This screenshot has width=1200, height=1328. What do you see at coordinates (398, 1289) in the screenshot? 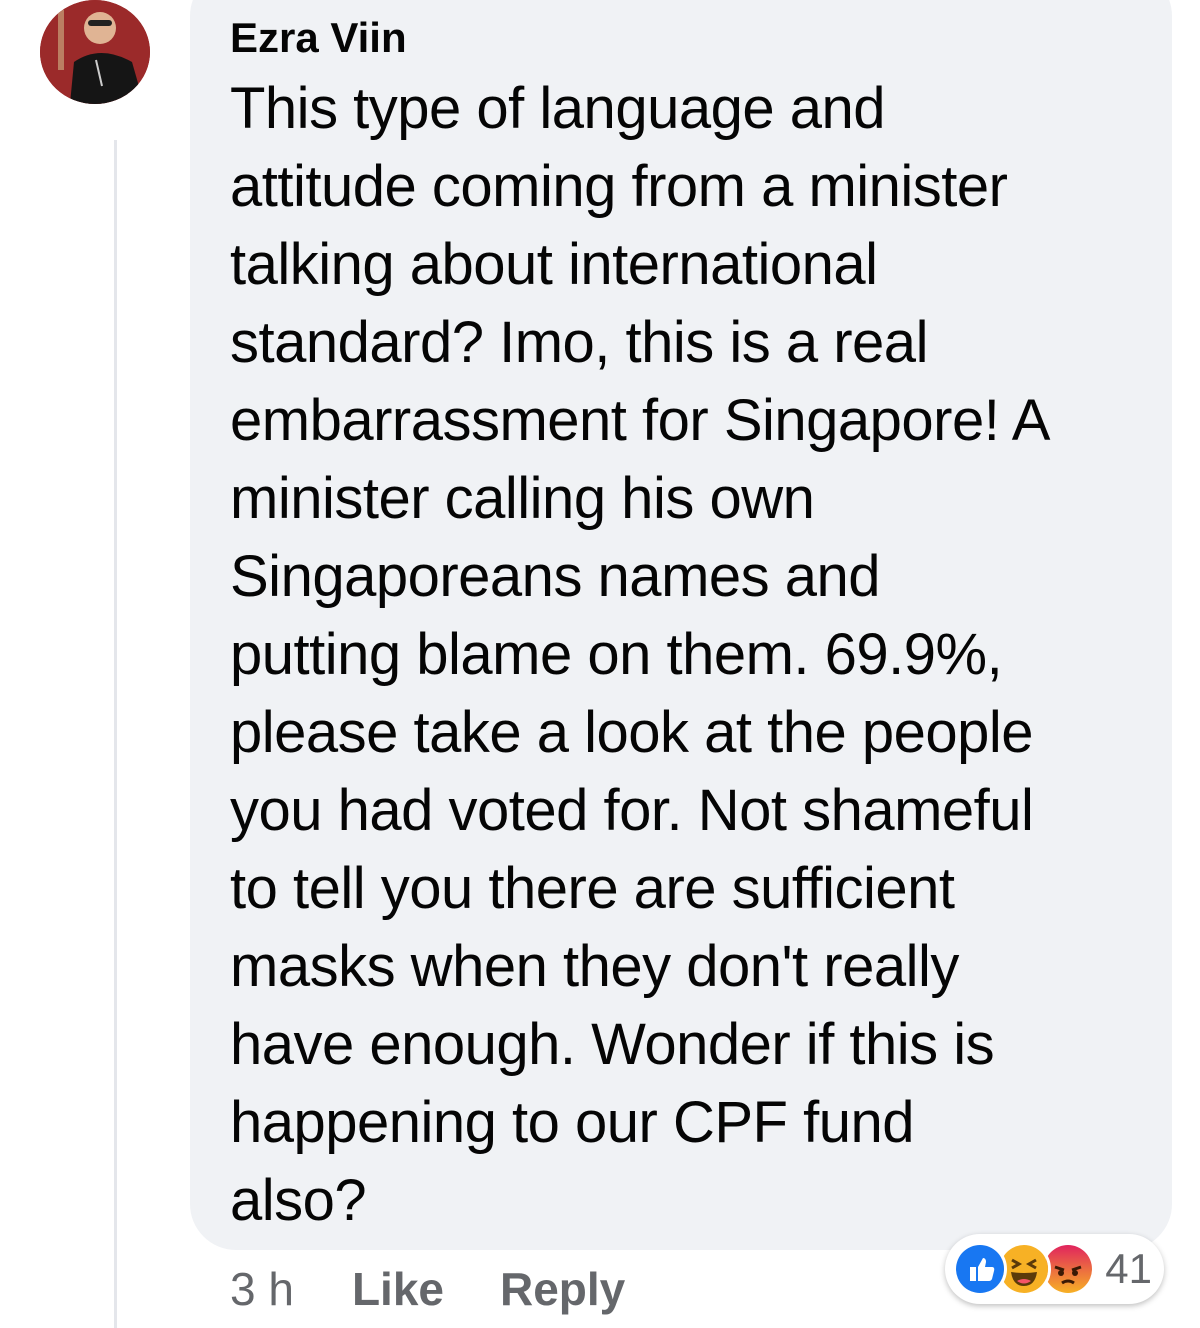
I see `like-button: Like` at bounding box center [398, 1289].